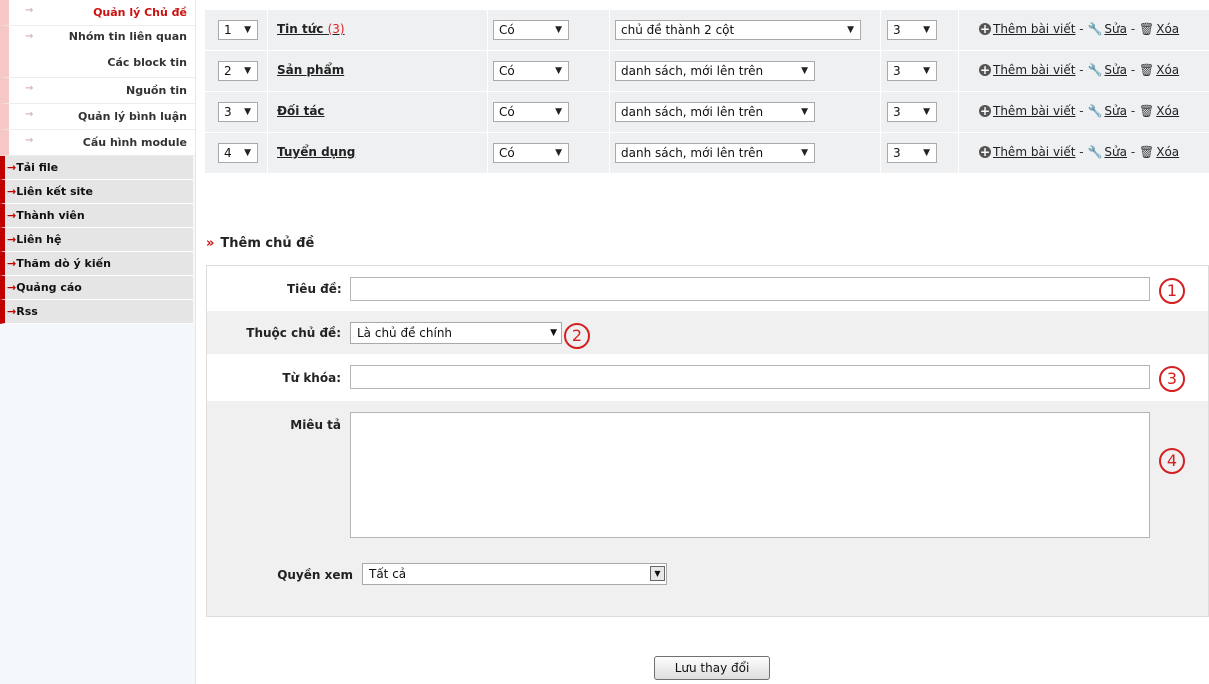 Image resolution: width=1209 pixels, height=684 pixels. Describe the element at coordinates (712, 668) in the screenshot. I see `save-button: Lưu thay đổi` at that location.